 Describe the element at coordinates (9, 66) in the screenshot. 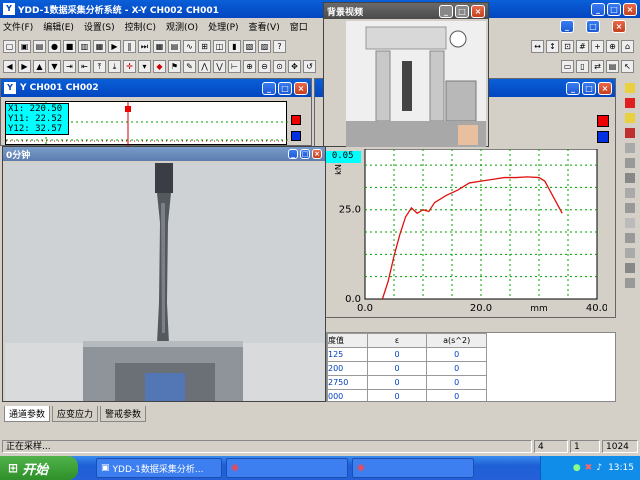

I see `arrow-left-icon: ◀` at that location.